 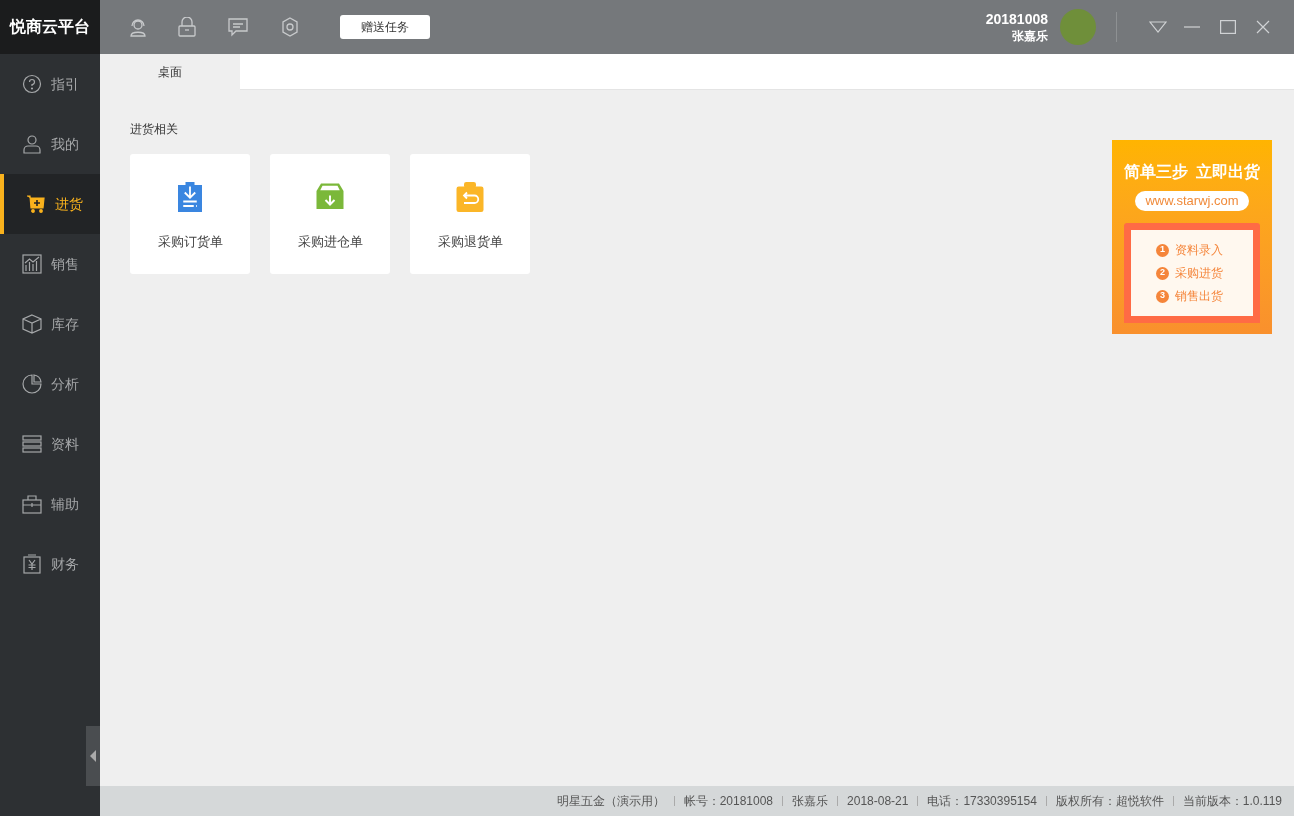 I want to click on step-number: 1, so click(x=1162, y=250).